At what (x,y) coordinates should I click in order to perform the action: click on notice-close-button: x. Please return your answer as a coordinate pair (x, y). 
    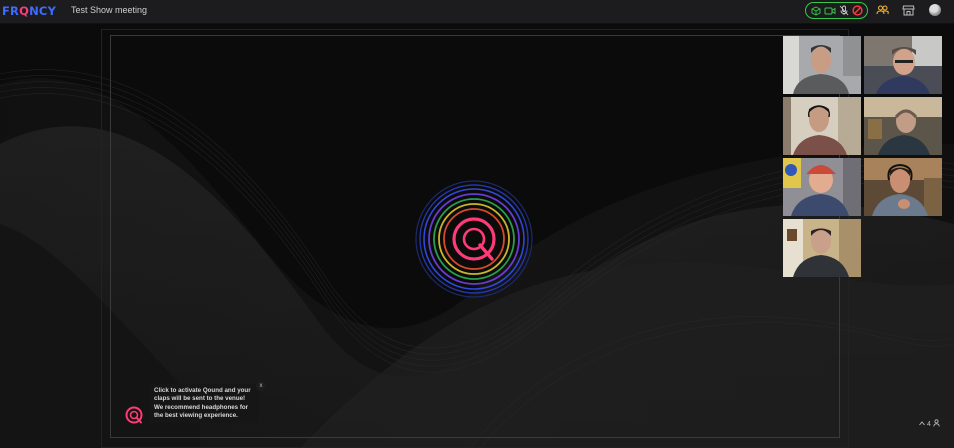
    Looking at the image, I should click on (261, 386).